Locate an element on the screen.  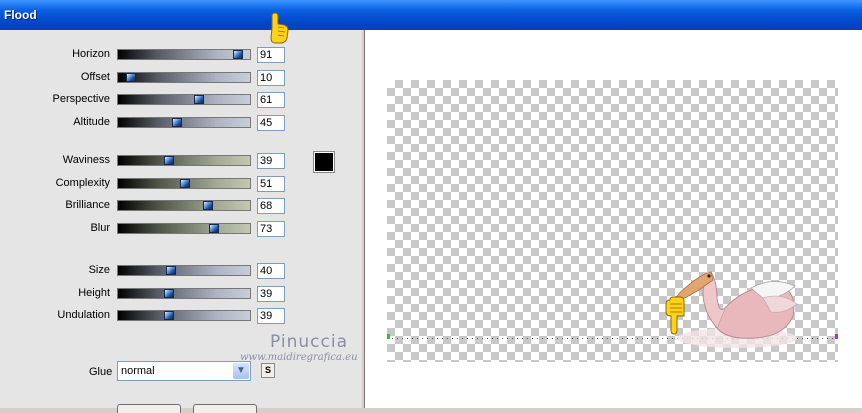
glue-label: Glue is located at coordinates (101, 372).